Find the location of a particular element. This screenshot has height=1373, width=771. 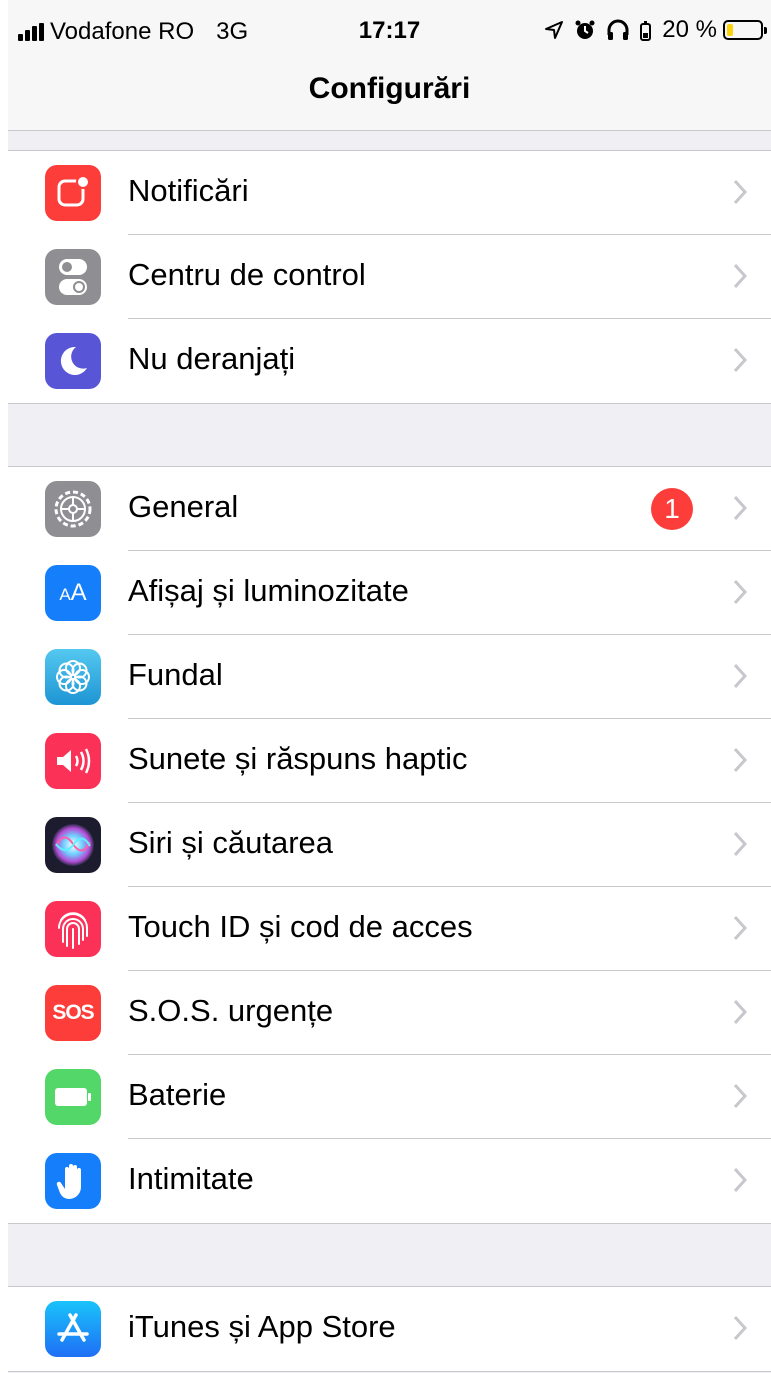

settings-row-wallpaper: Fundal is located at coordinates (389, 677).